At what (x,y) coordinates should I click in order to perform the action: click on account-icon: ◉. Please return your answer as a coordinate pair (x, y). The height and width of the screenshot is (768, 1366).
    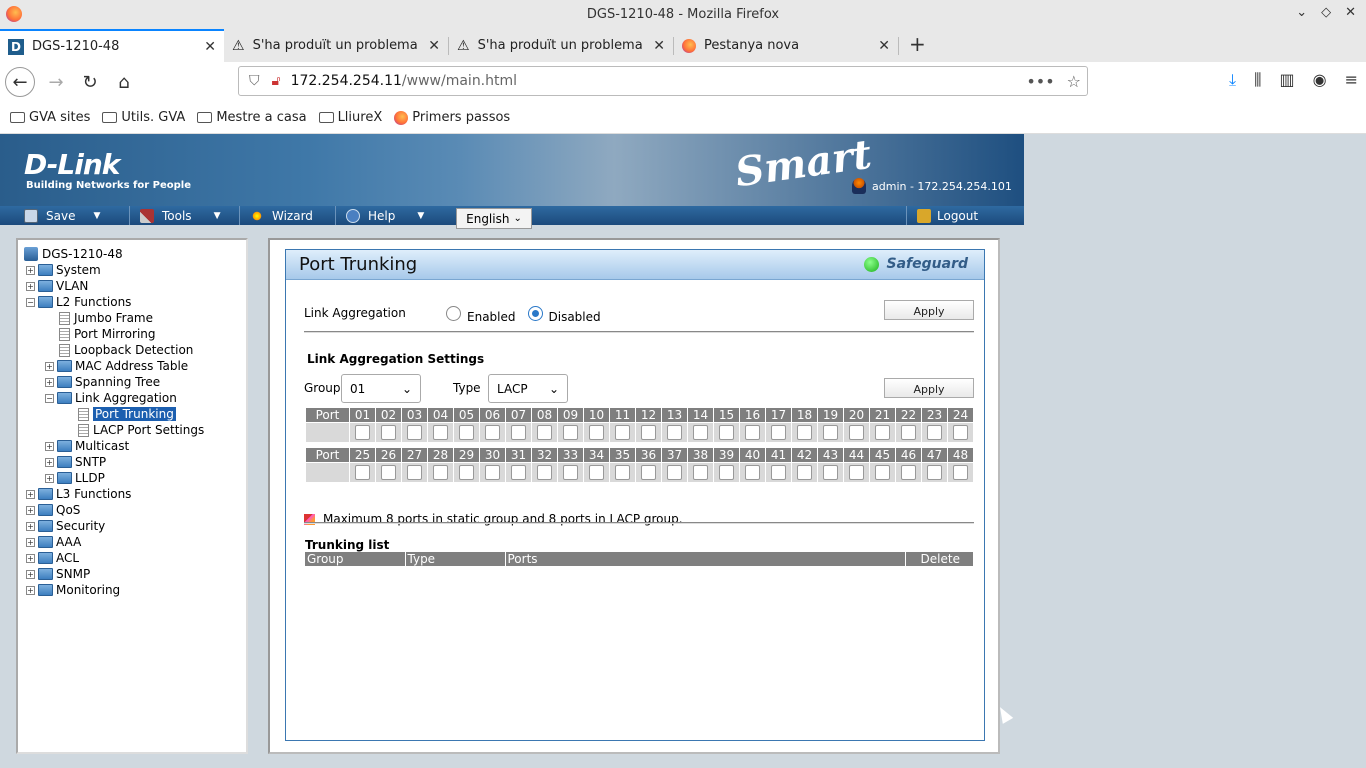
    Looking at the image, I should click on (1320, 80).